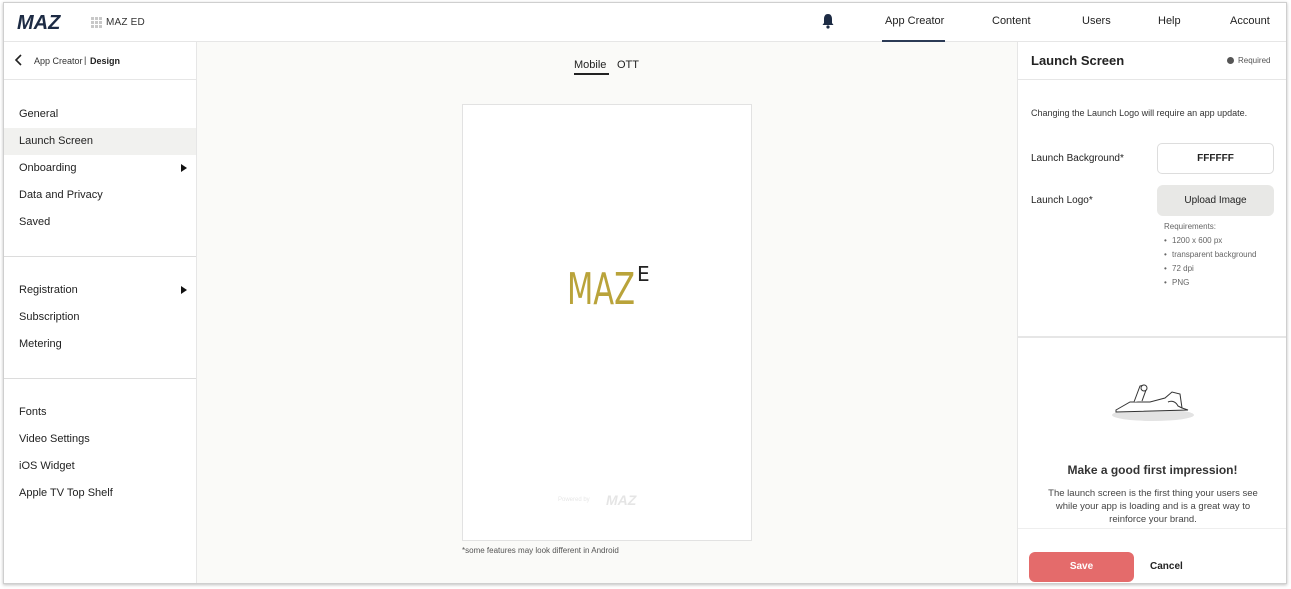 The width and height of the screenshot is (1291, 589). Describe the element at coordinates (1081, 567) in the screenshot. I see `save-button: Save` at that location.